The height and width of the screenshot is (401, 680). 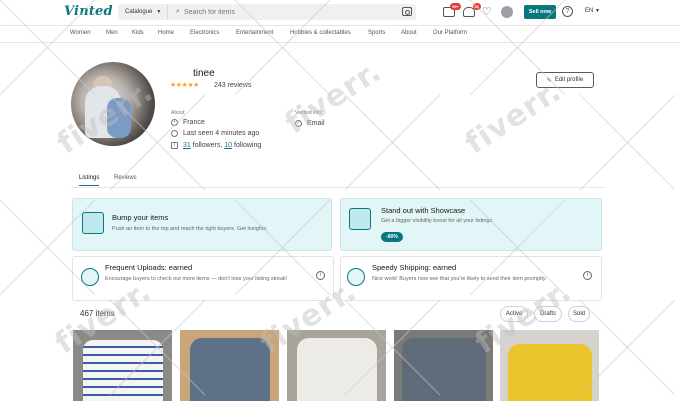 What do you see at coordinates (567, 11) in the screenshot?
I see `help-icon: ?` at bounding box center [567, 11].